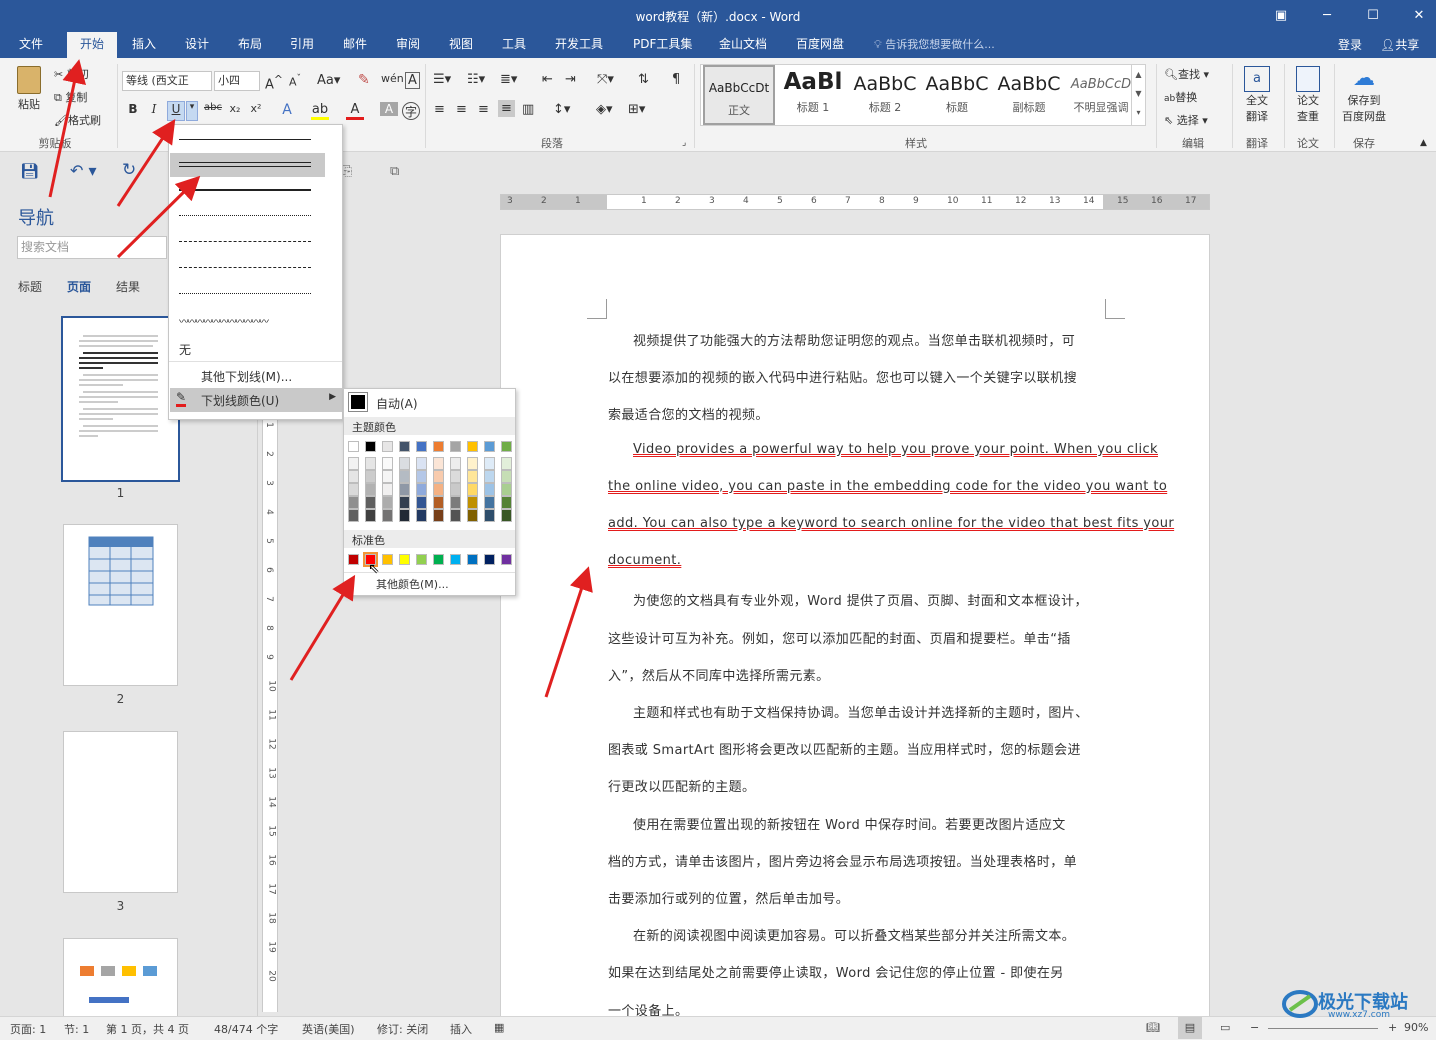 This screenshot has width=1436, height=1040. Describe the element at coordinates (1392, 1027) in the screenshot. I see `zoom-in-icon: +` at that location.